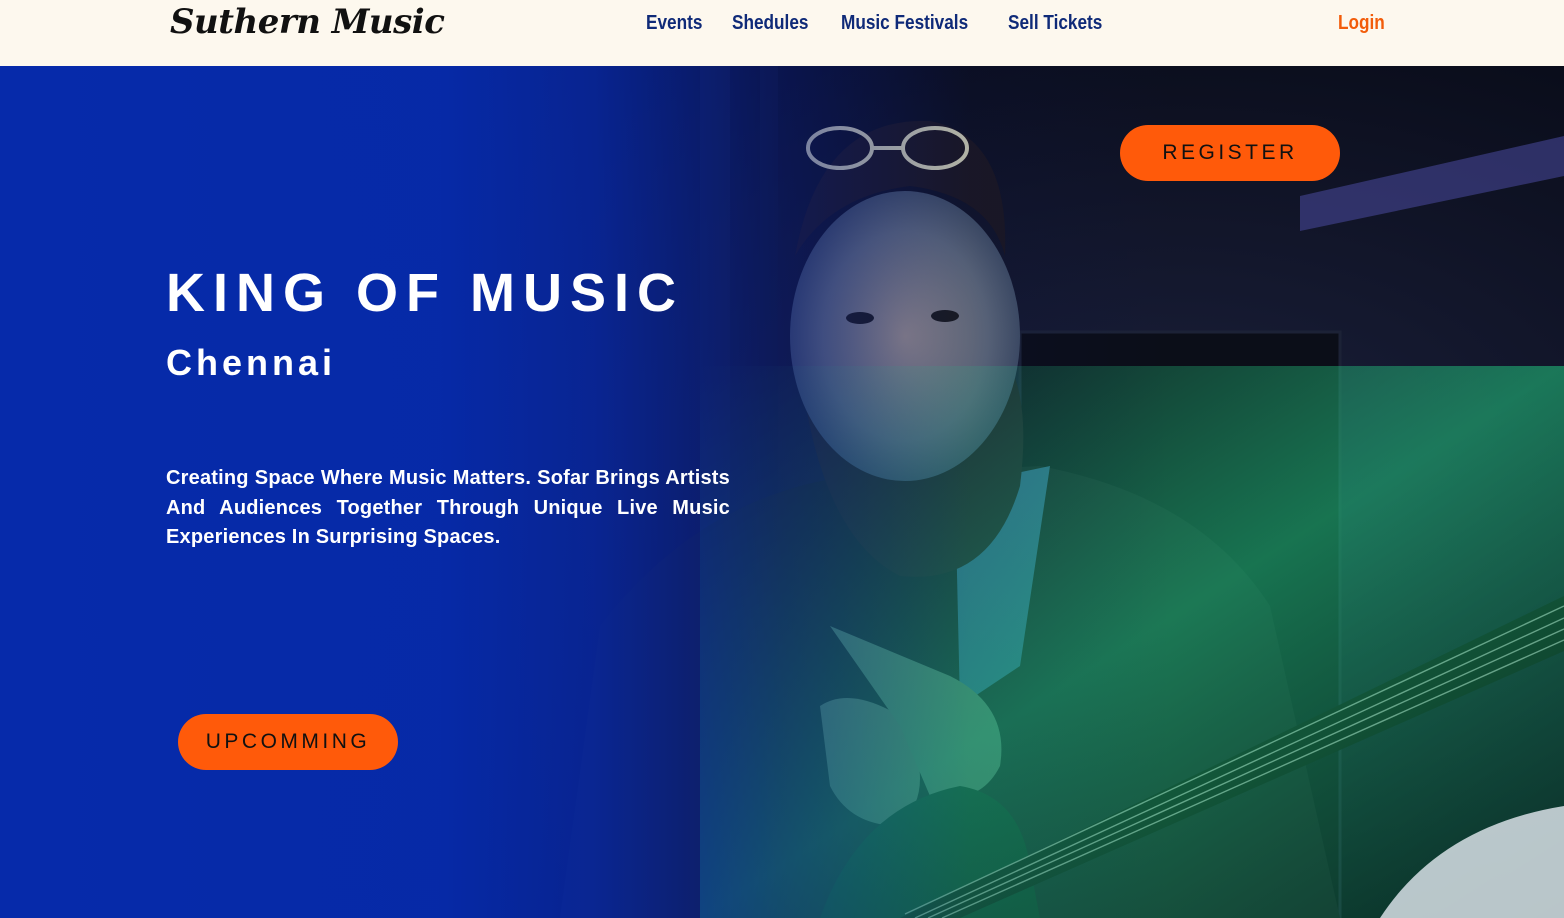  Describe the element at coordinates (904, 23) in the screenshot. I see `nav-music-festivals-link: Music Festivals` at that location.